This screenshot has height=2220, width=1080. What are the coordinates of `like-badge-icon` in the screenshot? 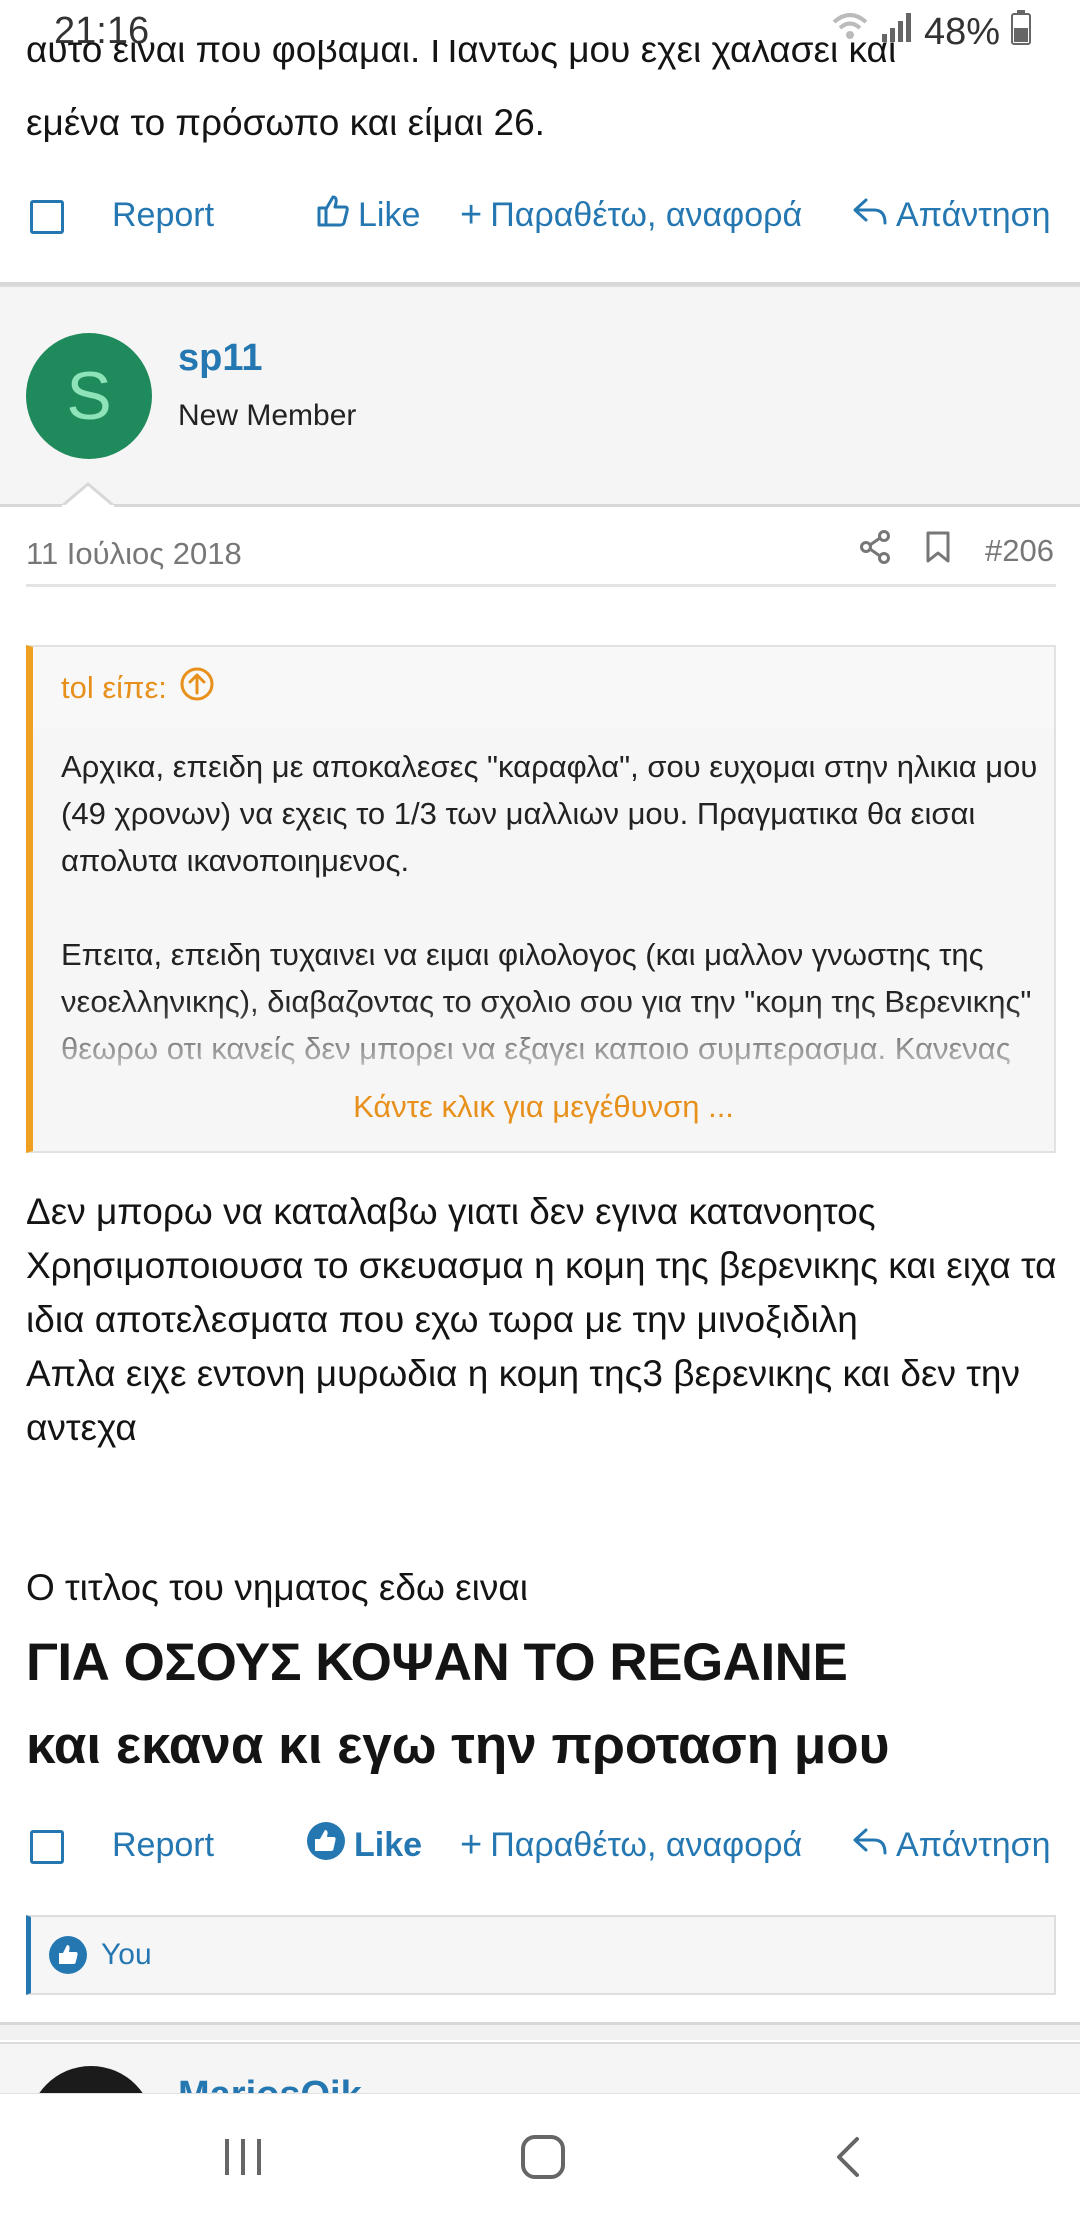 It's located at (68, 1955).